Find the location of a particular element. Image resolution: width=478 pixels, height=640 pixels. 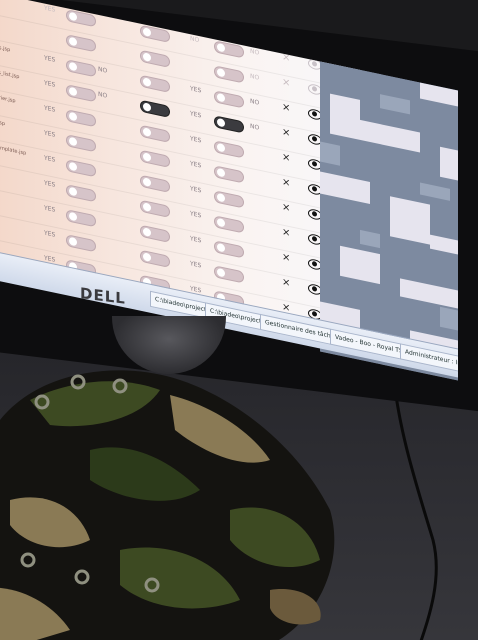

view-icon is located at coordinates (315, 39).